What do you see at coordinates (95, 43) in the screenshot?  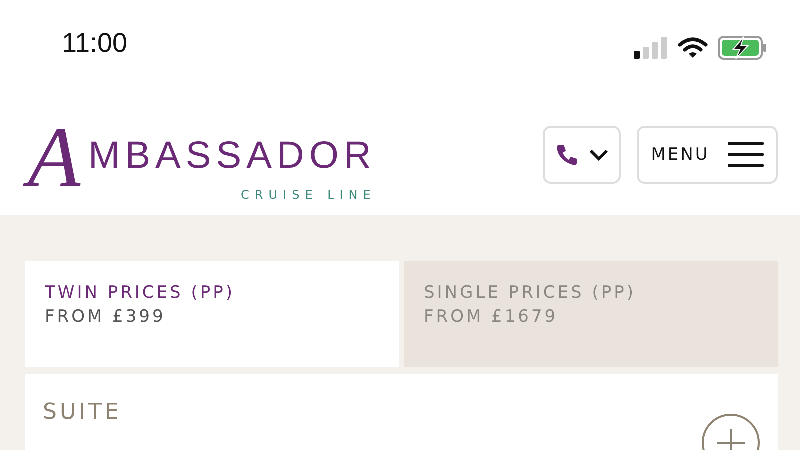 I see `status-time: 11:00` at bounding box center [95, 43].